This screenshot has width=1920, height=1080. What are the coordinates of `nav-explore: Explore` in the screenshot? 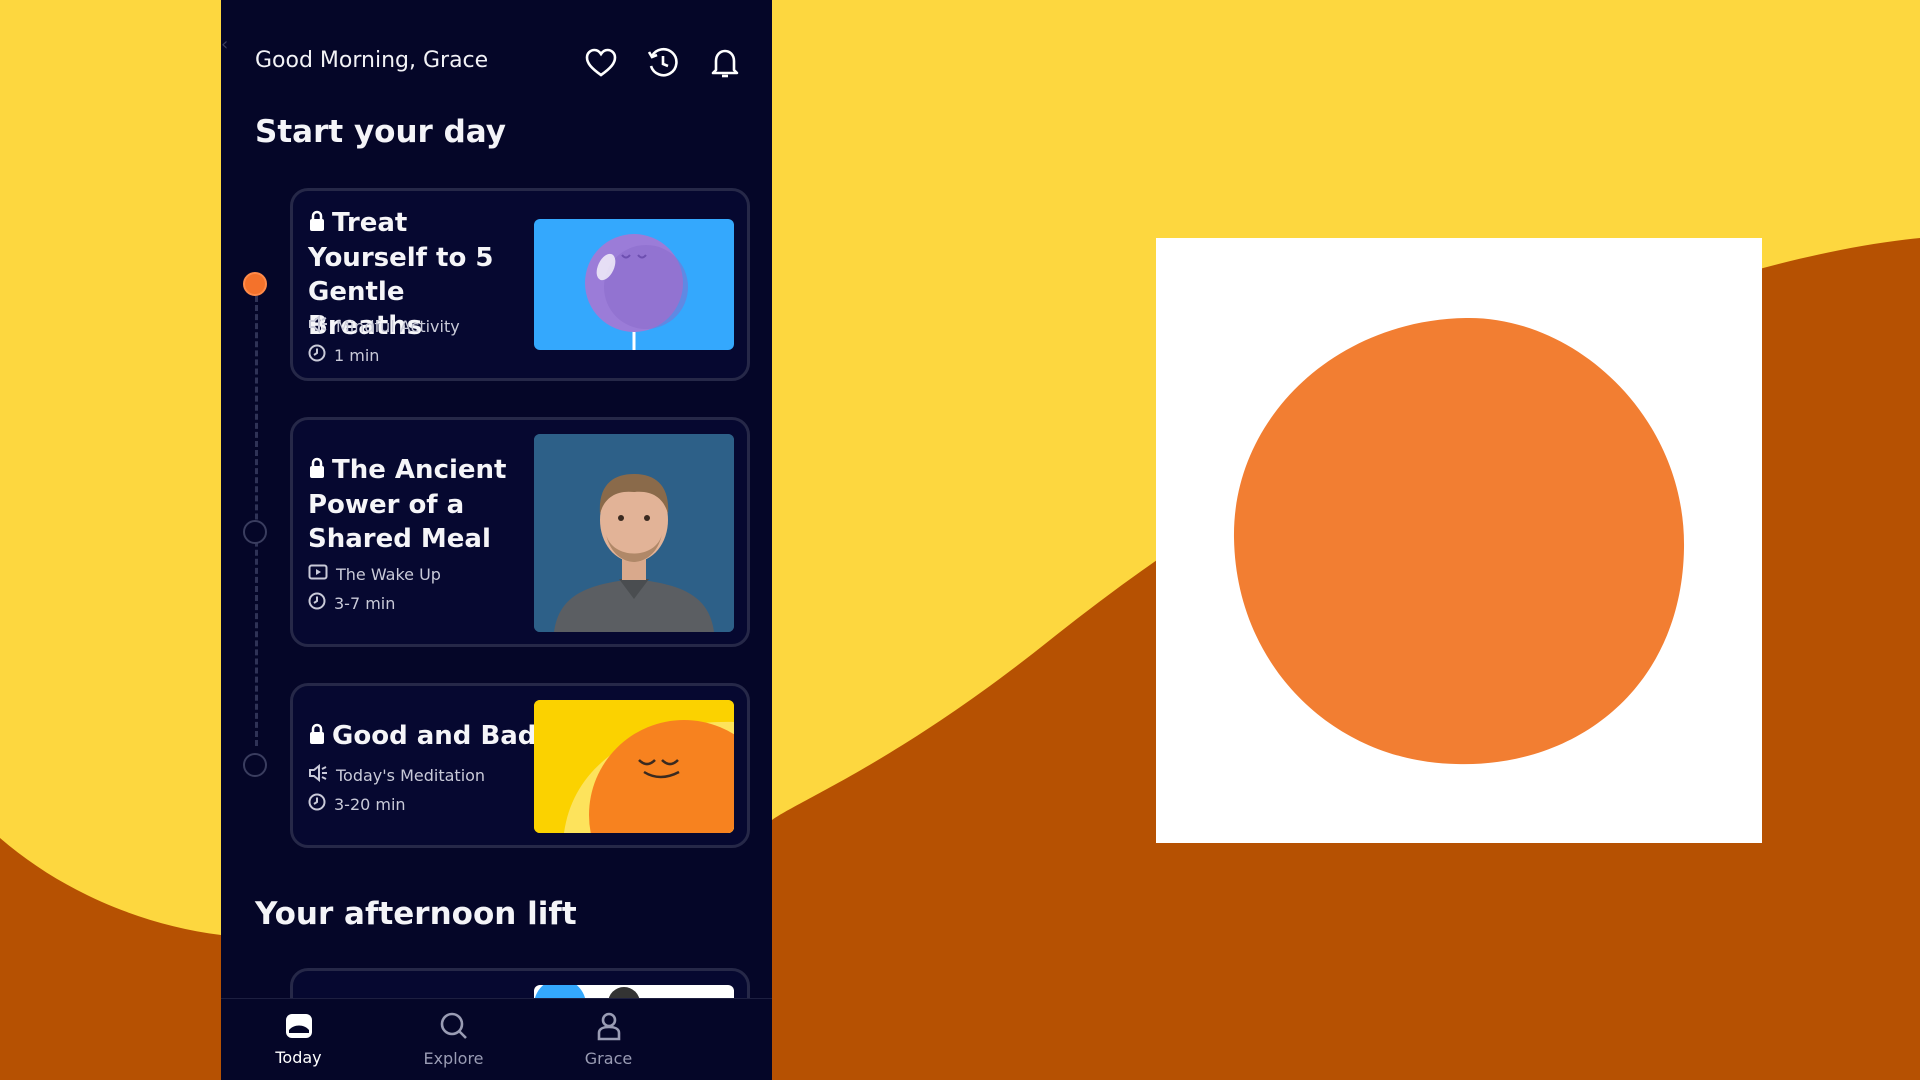 It's located at (453, 1039).